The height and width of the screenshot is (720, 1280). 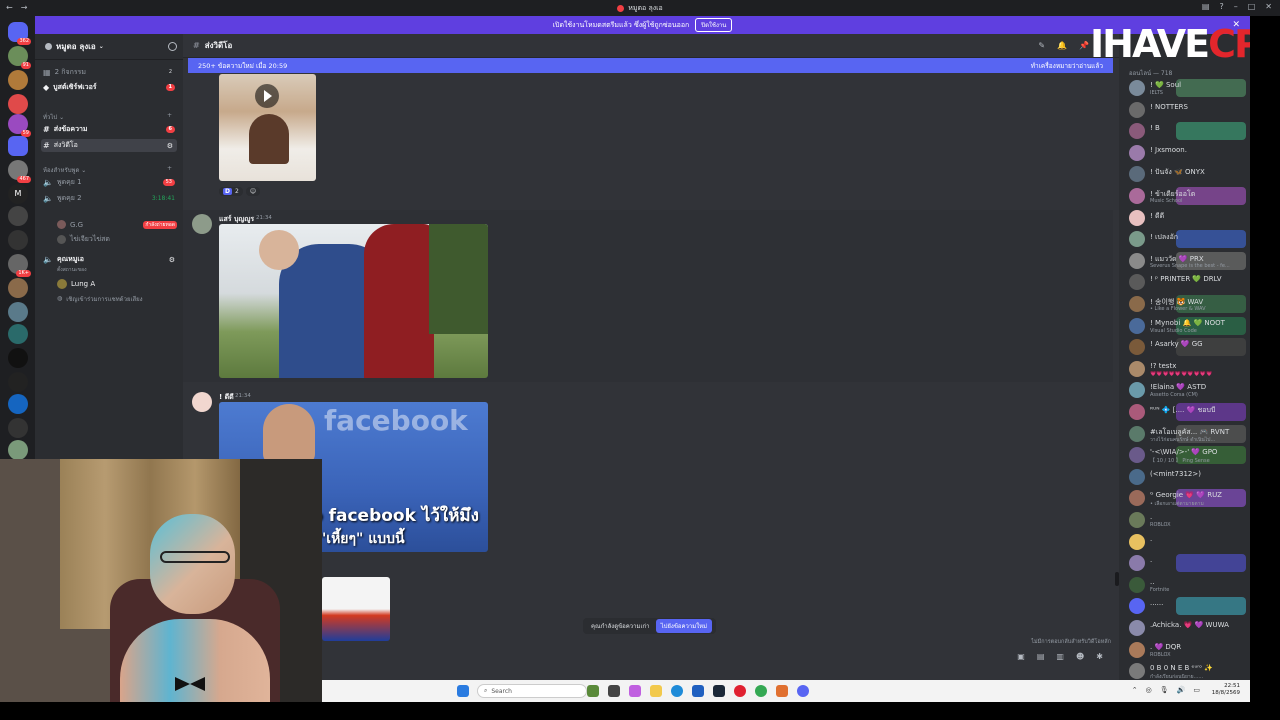 What do you see at coordinates (1184, 455) in the screenshot?
I see `member-item: '-<\WIA/>-' 💜 GPO 【 10 / 10 】 Ping Sense` at bounding box center [1184, 455].